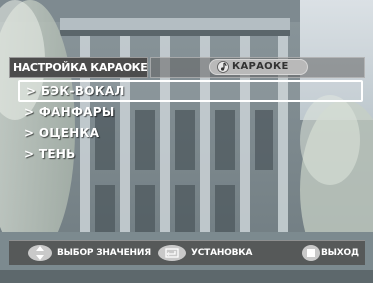  Describe the element at coordinates (311, 253) in the screenshot. I see `stop-icon` at that location.